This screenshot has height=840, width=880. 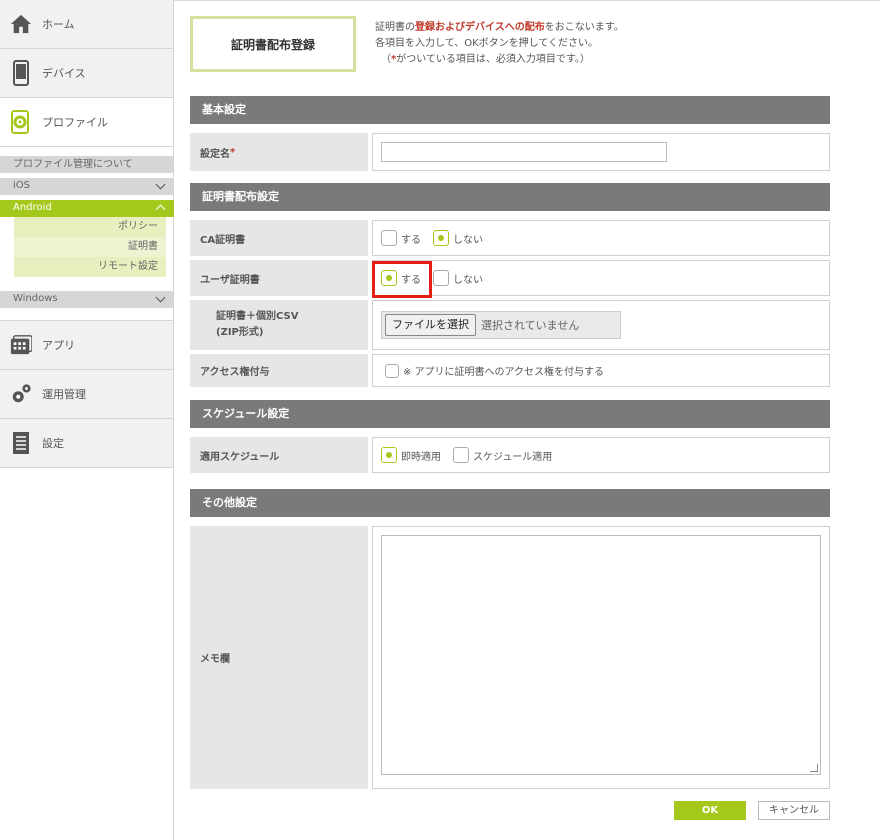 What do you see at coordinates (240, 332) in the screenshot?
I see `csv-label-line2: (ZIP形式)` at bounding box center [240, 332].